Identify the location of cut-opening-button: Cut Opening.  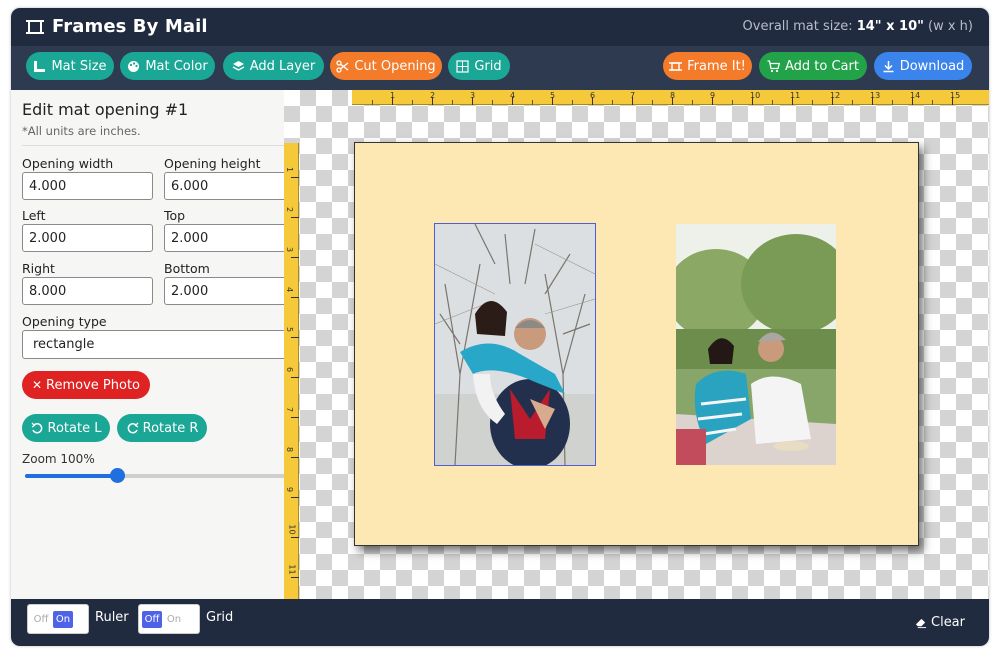
(386, 66).